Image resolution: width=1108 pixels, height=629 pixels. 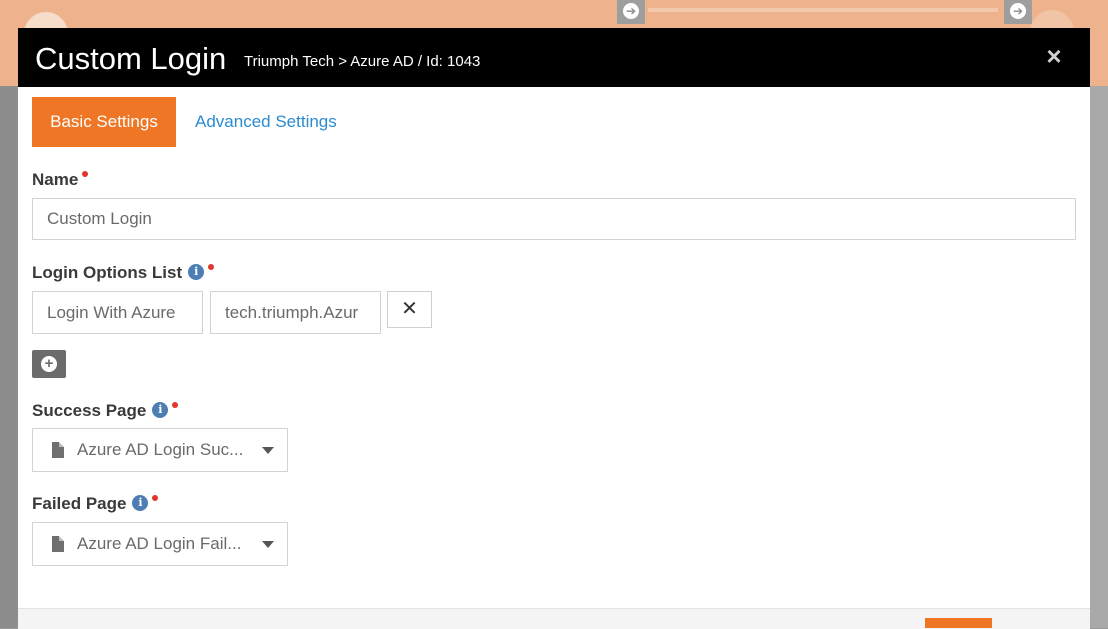 I want to click on success-page-label: Success Page i, so click(x=105, y=411).